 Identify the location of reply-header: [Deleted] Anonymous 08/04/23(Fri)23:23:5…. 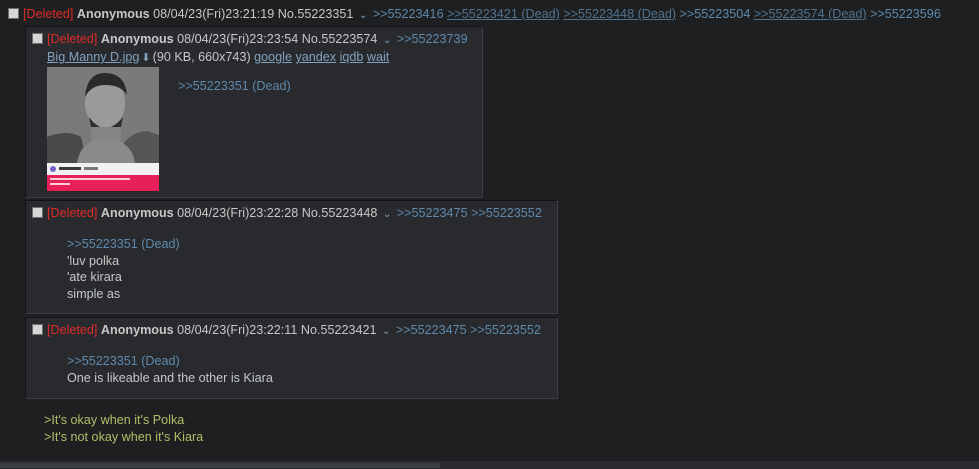
(250, 40).